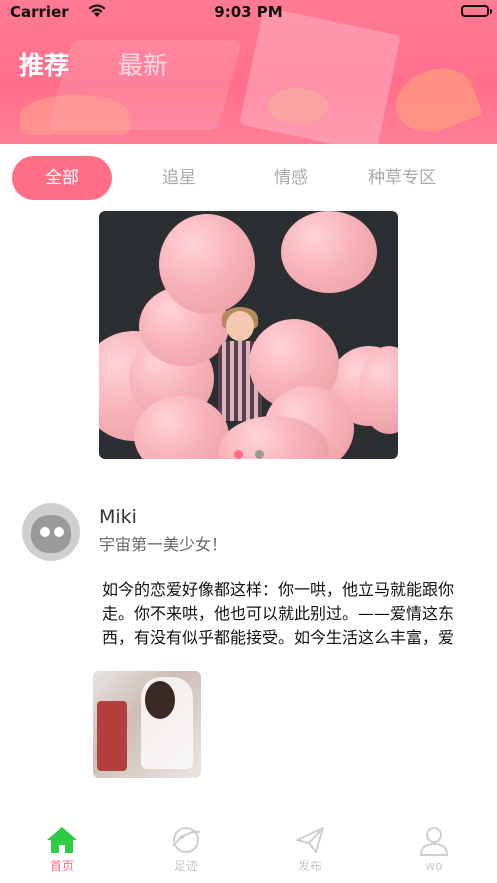 The height and width of the screenshot is (883, 497). What do you see at coordinates (434, 866) in the screenshot?
I see `tabbar-me-label: wo` at bounding box center [434, 866].